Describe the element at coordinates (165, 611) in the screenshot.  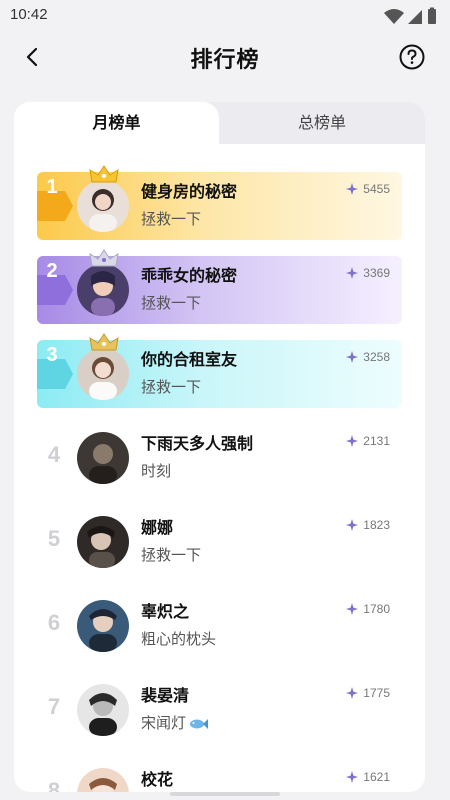
I see `story-title: 辜炽之` at that location.